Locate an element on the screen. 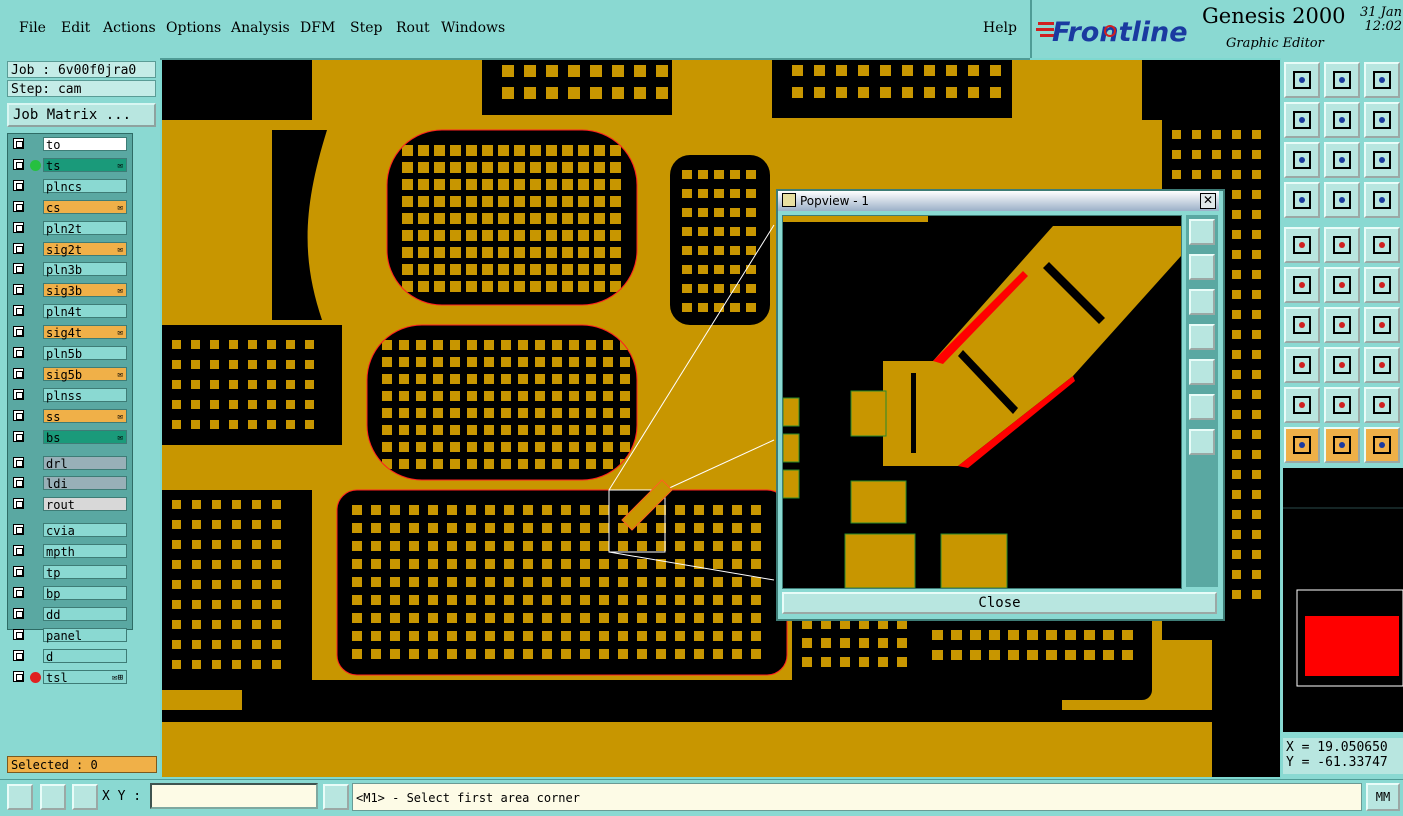 Image resolution: width=1403 pixels, height=816 pixels. triangle-icon is located at coordinates (1302, 405).